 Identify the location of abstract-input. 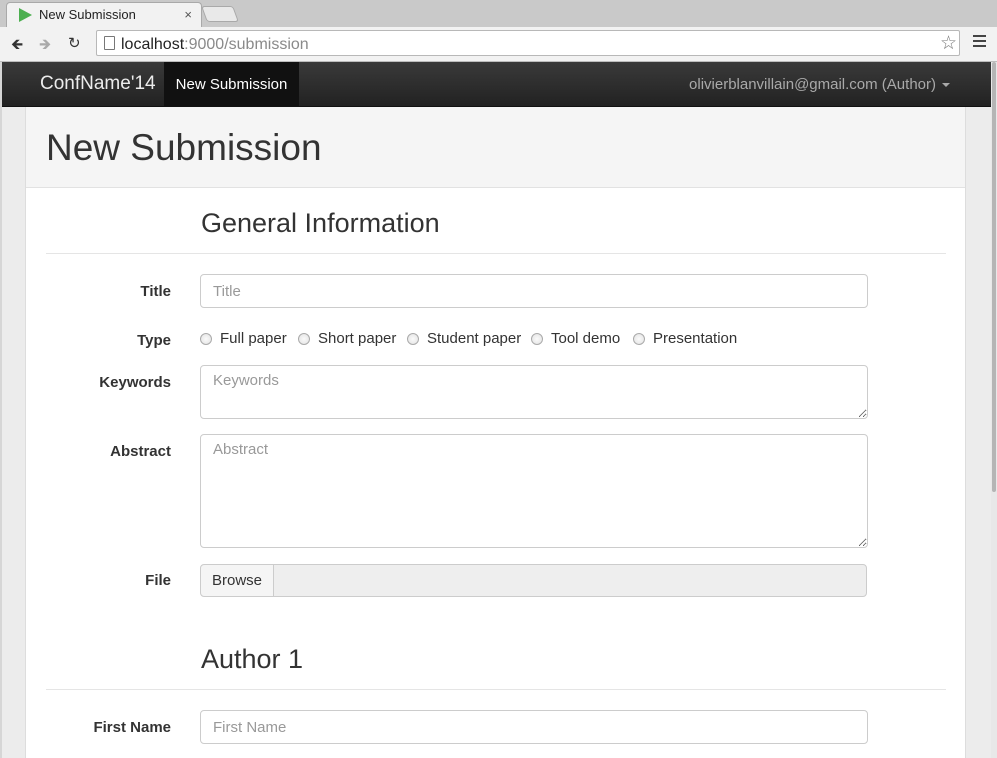
(534, 491).